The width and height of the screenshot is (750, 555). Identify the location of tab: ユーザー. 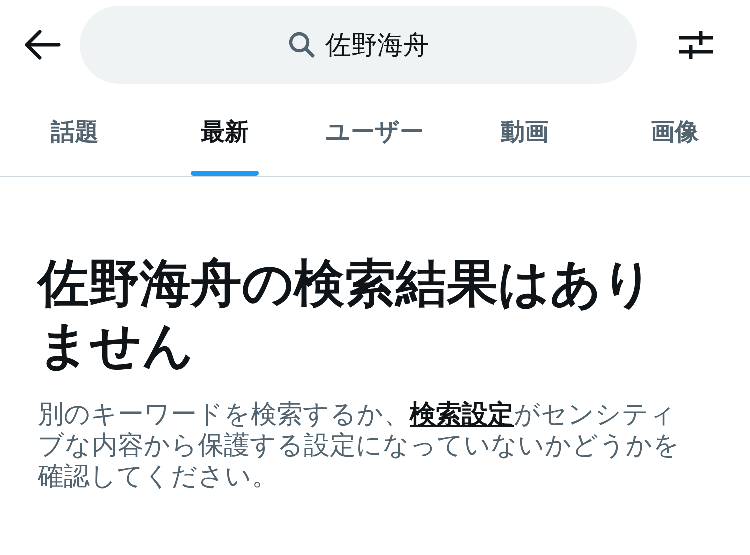
(375, 133).